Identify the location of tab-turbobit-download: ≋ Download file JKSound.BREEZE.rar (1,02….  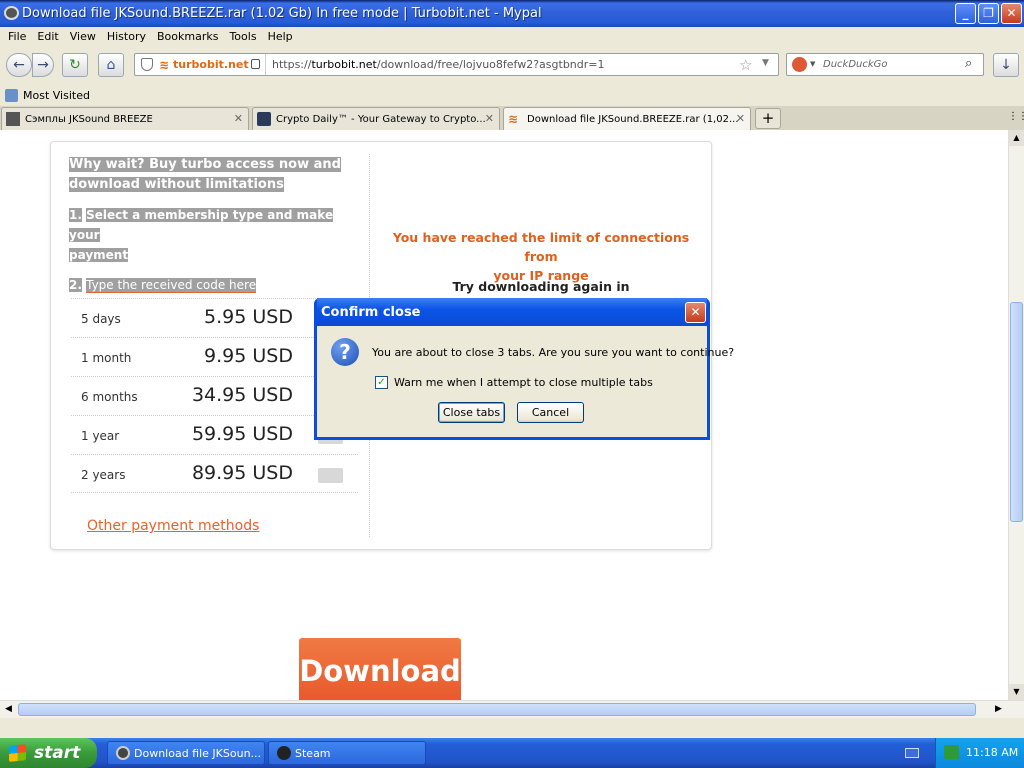
(627, 118).